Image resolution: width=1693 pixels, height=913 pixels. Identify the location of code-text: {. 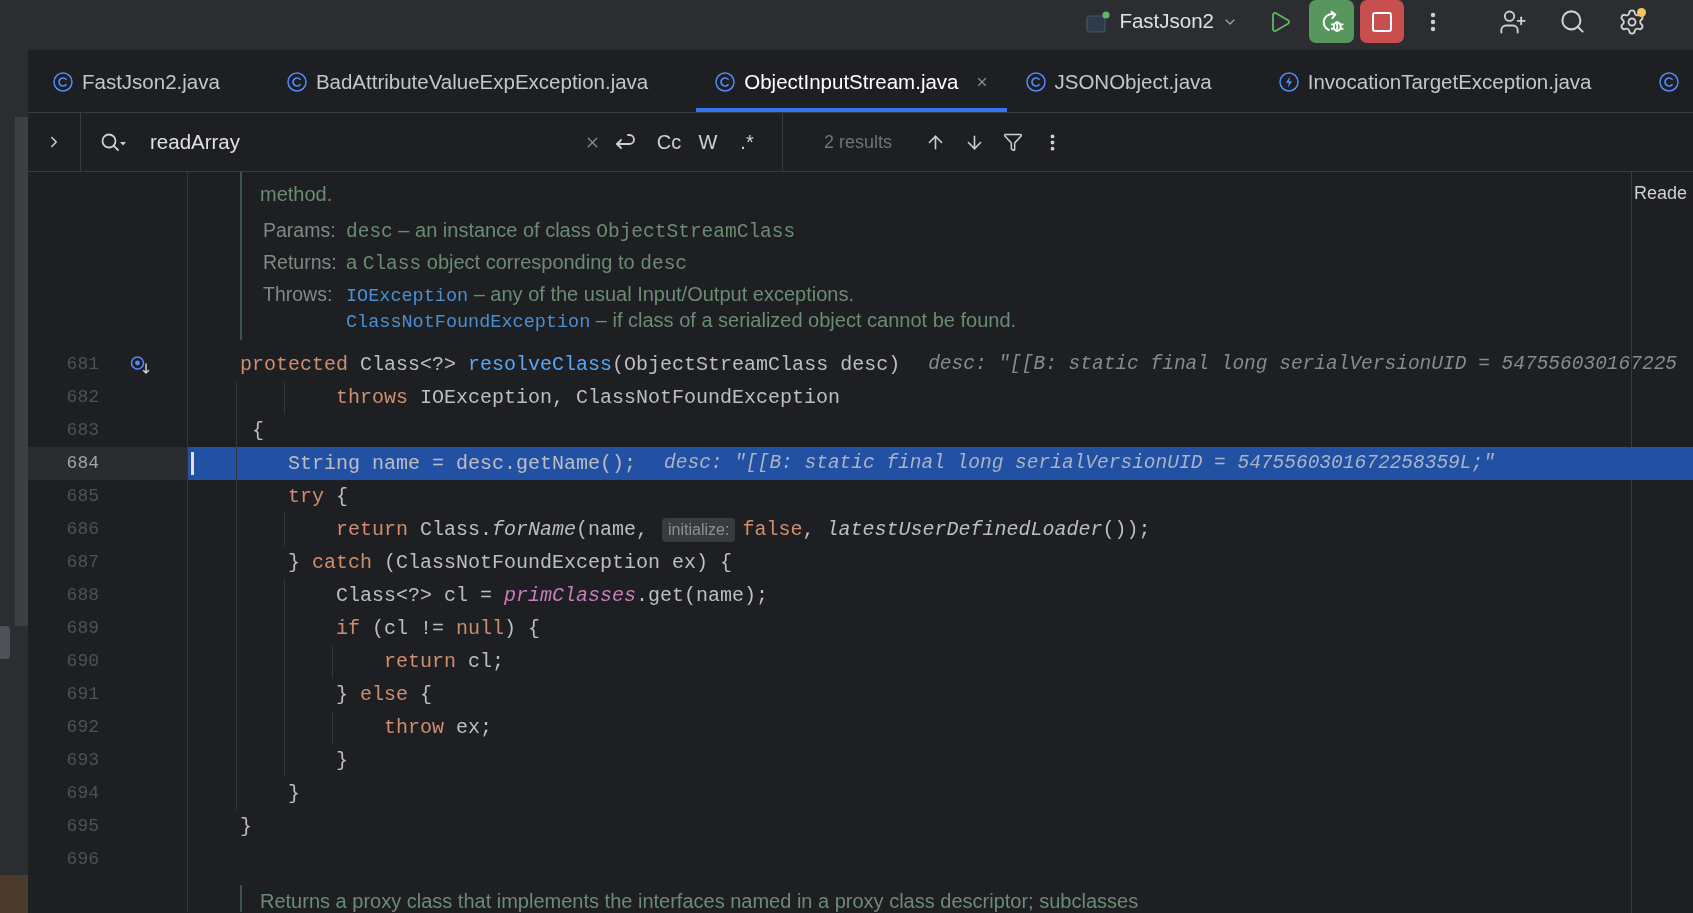
(258, 430).